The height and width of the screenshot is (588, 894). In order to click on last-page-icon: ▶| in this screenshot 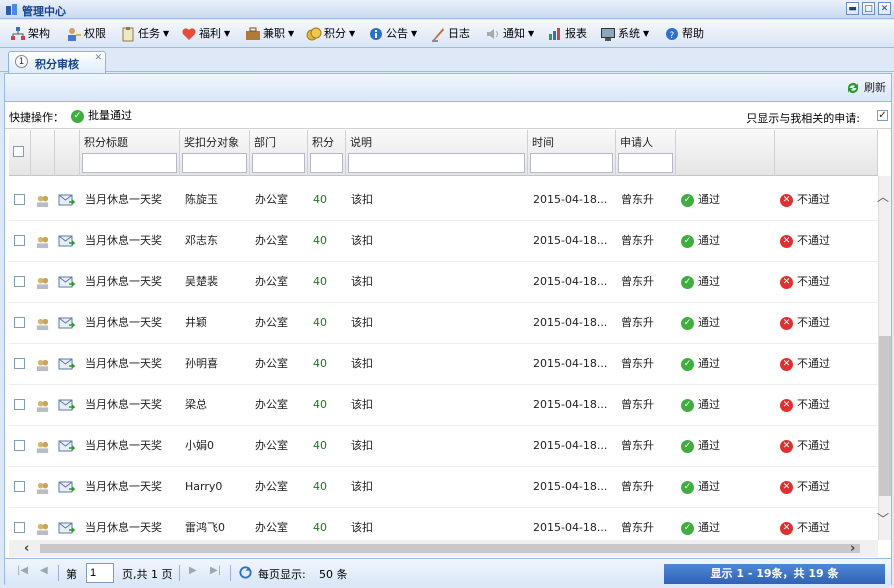, I will do `click(215, 570)`.